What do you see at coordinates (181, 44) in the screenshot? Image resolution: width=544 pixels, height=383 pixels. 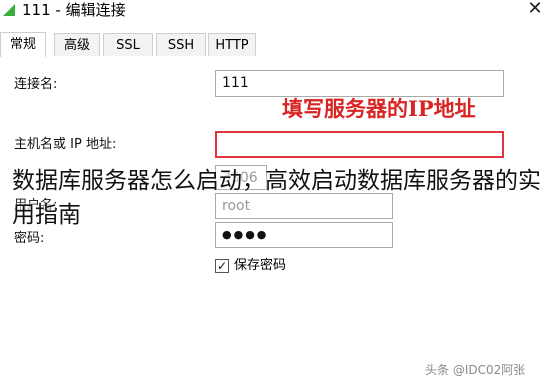 I see `tab-ssh: SSH` at bounding box center [181, 44].